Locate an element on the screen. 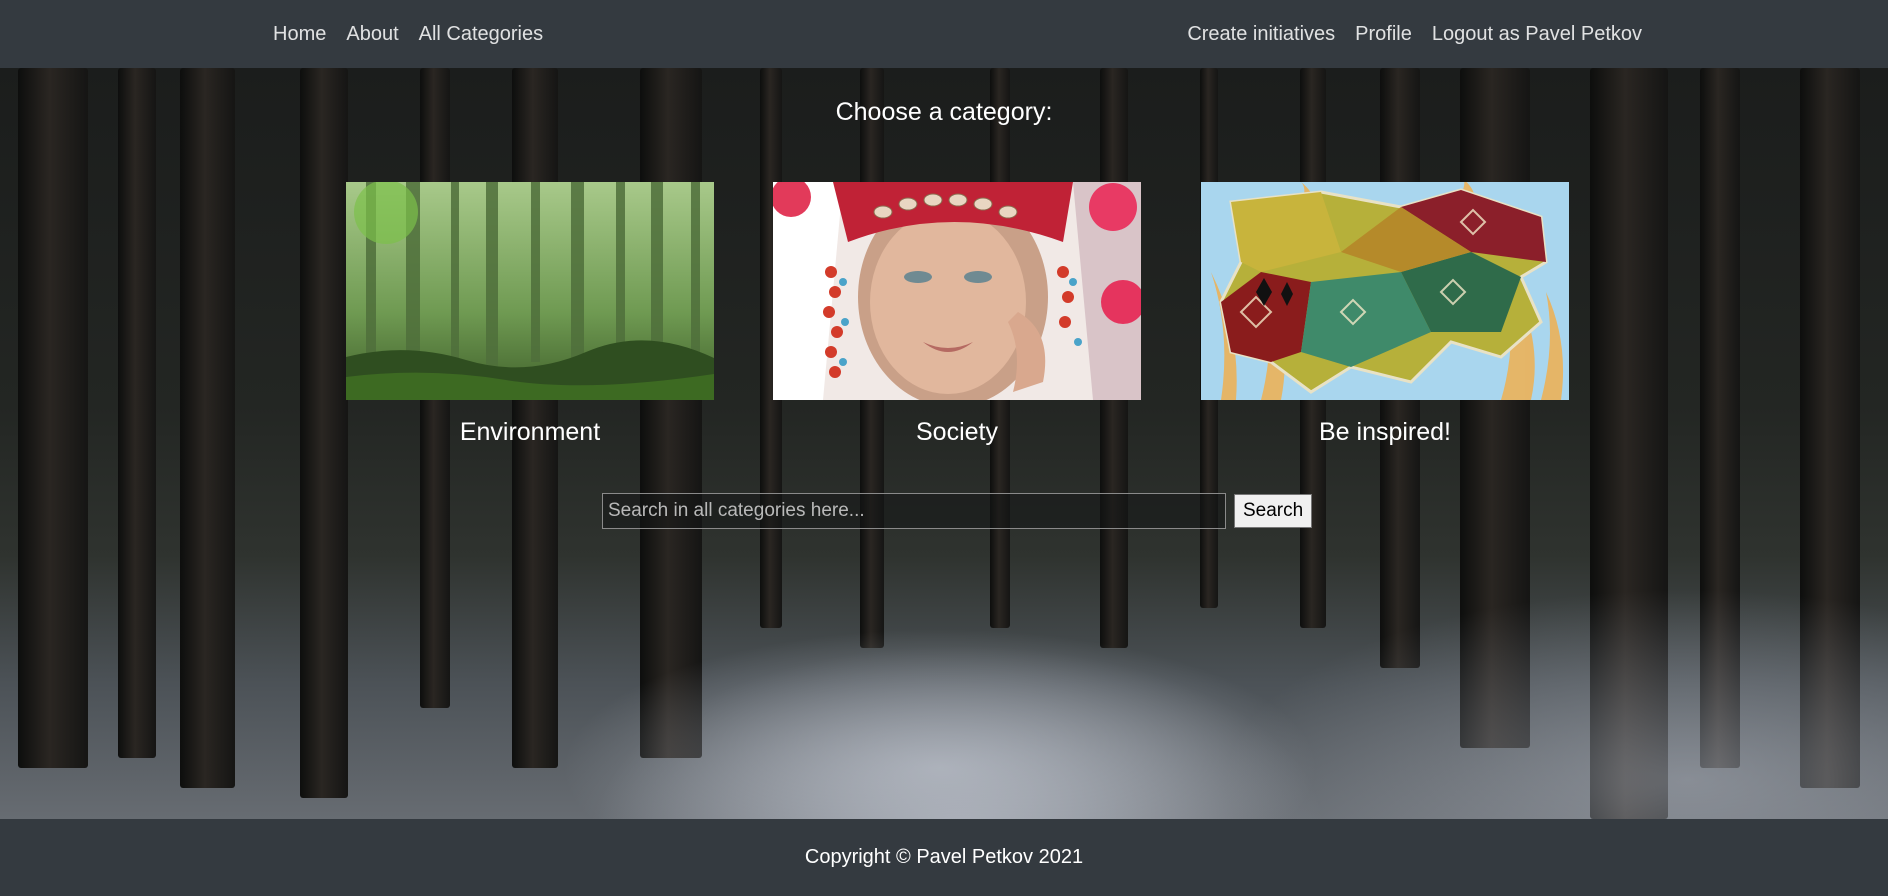  environment-image is located at coordinates (530, 291).